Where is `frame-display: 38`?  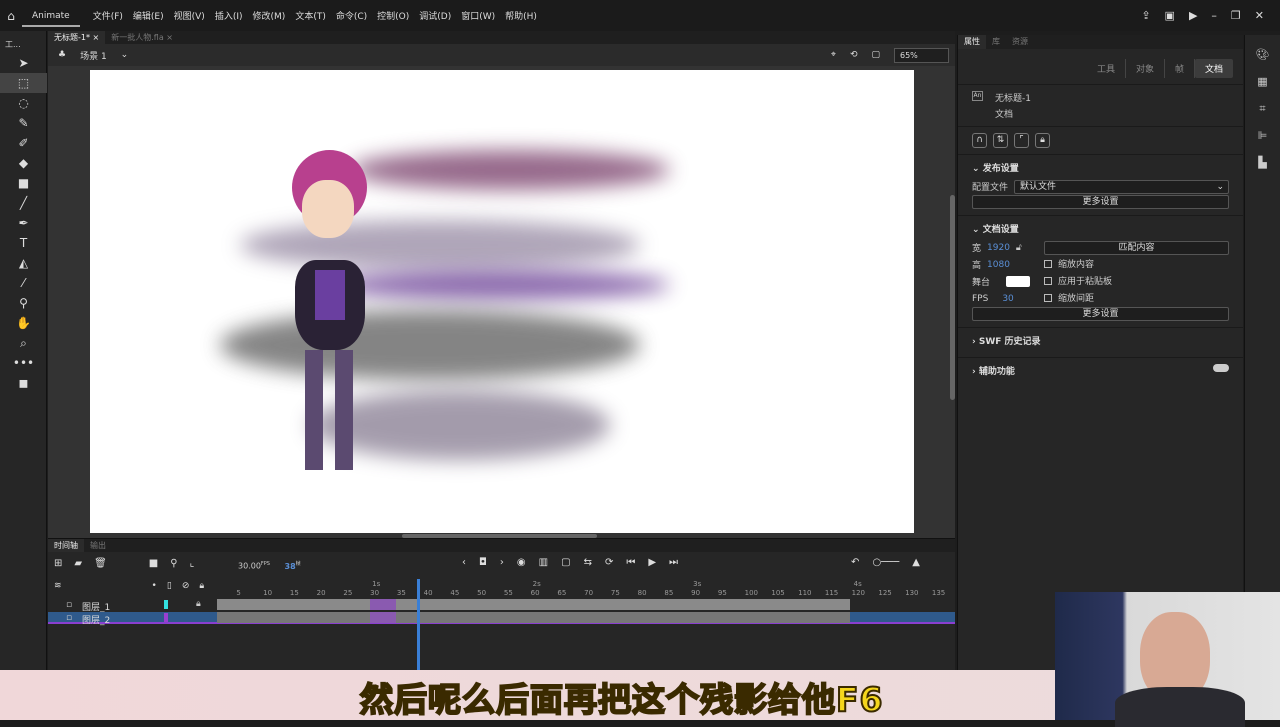
frame-display: 38 is located at coordinates (290, 566).